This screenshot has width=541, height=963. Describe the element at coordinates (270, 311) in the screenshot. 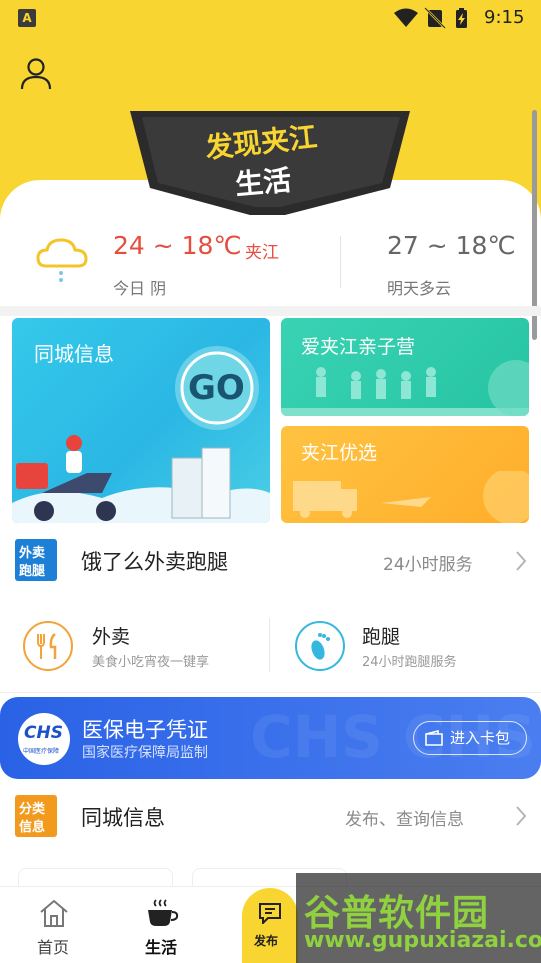

I see `section-divider` at that location.